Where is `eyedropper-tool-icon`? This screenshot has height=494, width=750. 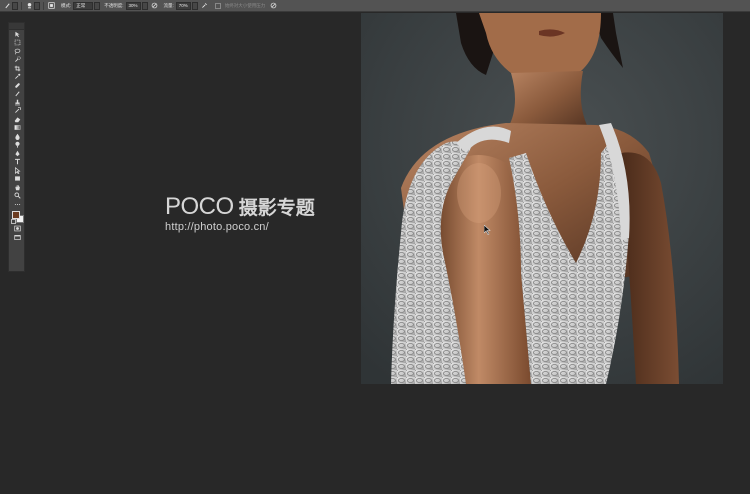 eyedropper-tool-icon is located at coordinates (17, 77).